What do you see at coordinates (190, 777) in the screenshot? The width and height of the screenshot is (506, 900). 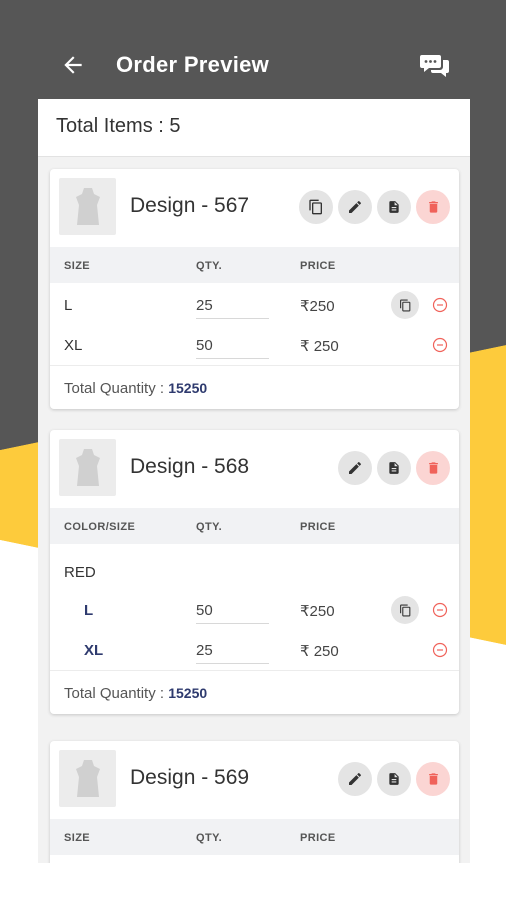 I see `design-name: Design - 569` at bounding box center [190, 777].